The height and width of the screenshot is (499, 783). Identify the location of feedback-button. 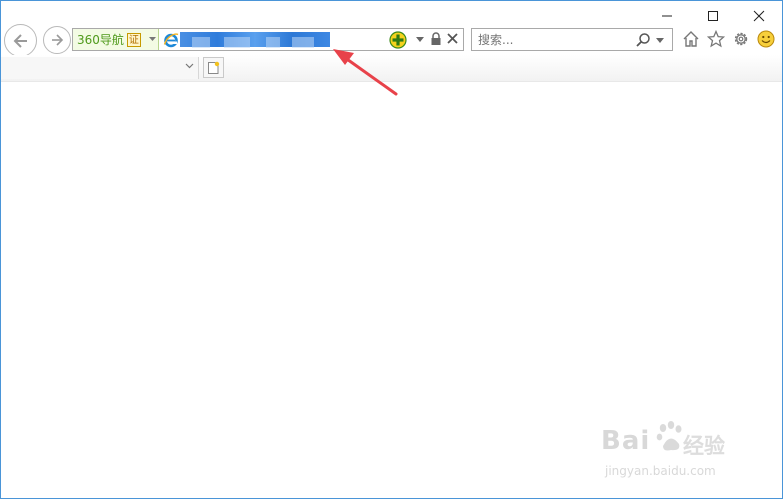
(766, 39).